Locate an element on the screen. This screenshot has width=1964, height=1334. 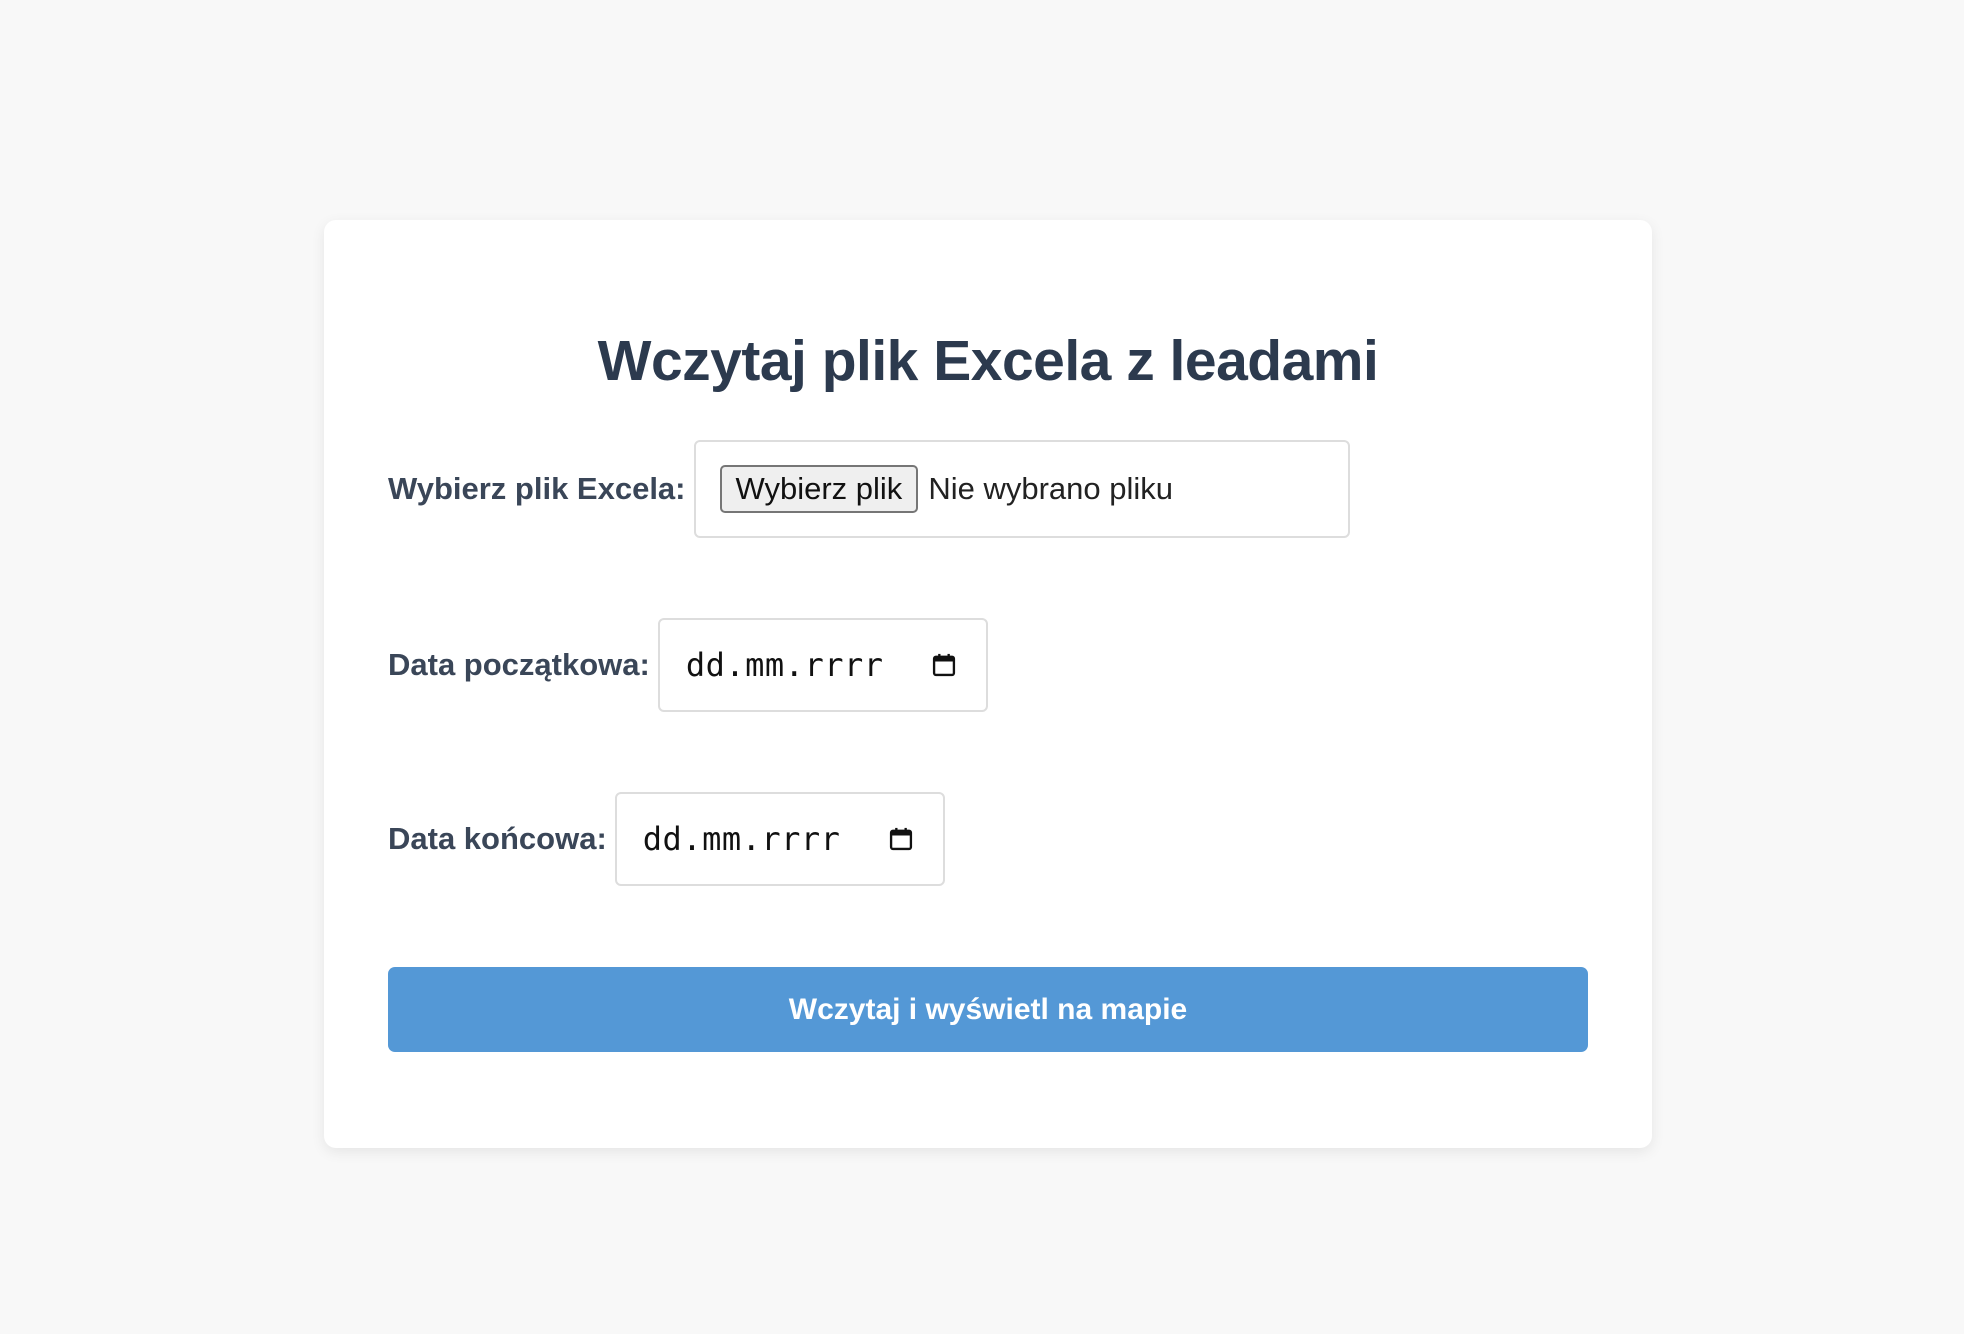
start-date-input: dd.mm.rrrr is located at coordinates (822, 665).